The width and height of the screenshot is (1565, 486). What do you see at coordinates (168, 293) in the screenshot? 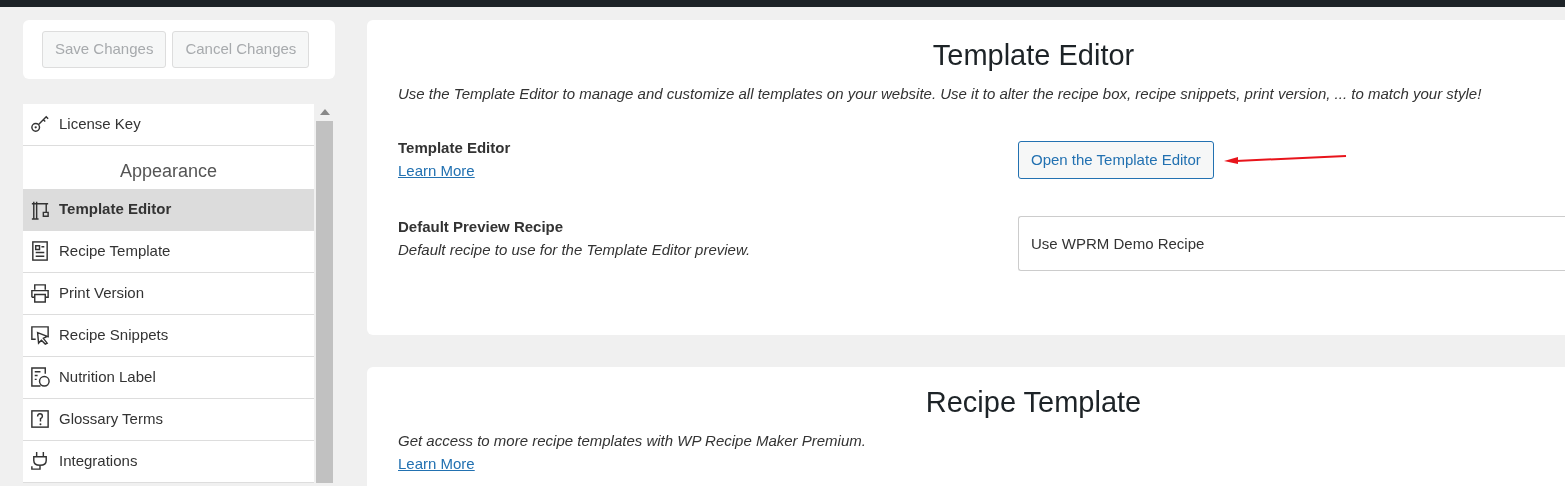
I see `sidebar-item: Print Version` at bounding box center [168, 293].